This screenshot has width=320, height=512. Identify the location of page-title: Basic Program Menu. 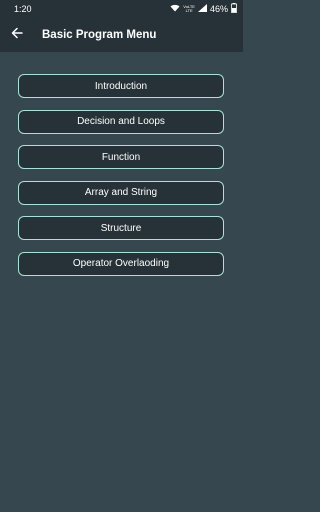
(99, 35).